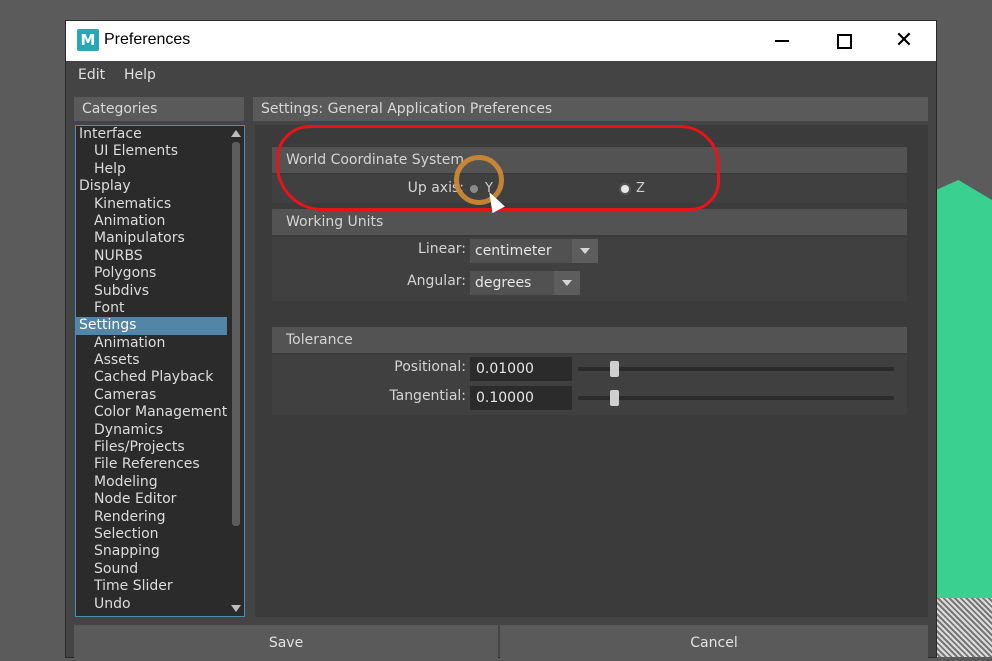 The width and height of the screenshot is (992, 661). What do you see at coordinates (589, 340) in the screenshot?
I see `tolerance-section-header: Tolerance` at bounding box center [589, 340].